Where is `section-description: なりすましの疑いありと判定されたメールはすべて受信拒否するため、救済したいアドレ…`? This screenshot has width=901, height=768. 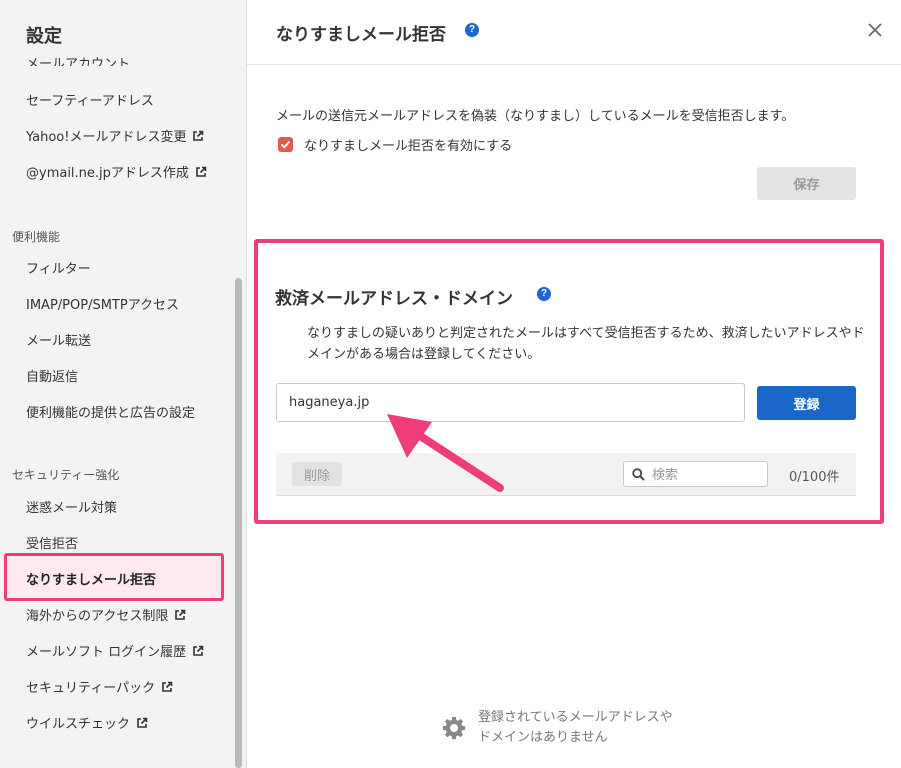 section-description: なりすましの疑いありと判定されたメールはすべて受信拒否するため、救済したいアドレ… is located at coordinates (586, 344).